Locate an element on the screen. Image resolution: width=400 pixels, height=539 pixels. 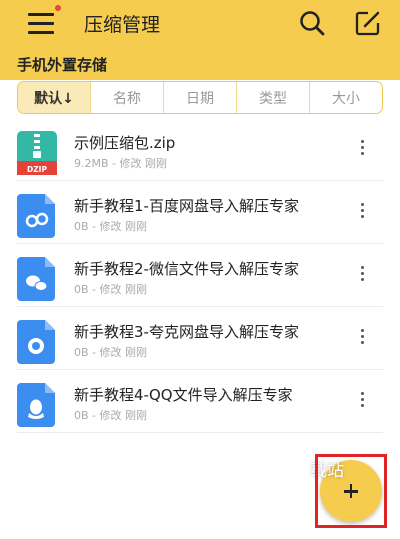
file-name: 示例压缩包.zip is located at coordinates (125, 143).